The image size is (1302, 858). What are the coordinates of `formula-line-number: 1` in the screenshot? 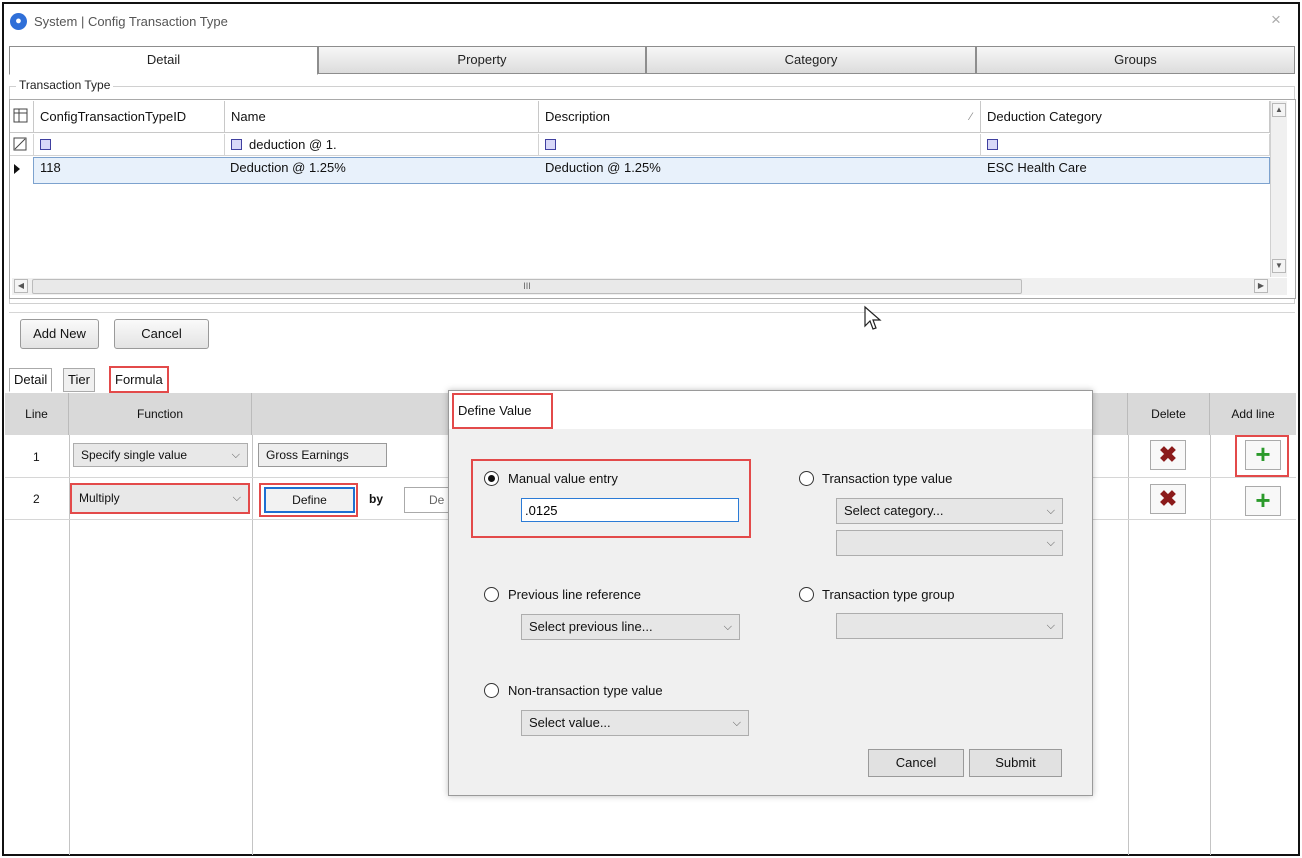 It's located at (36, 457).